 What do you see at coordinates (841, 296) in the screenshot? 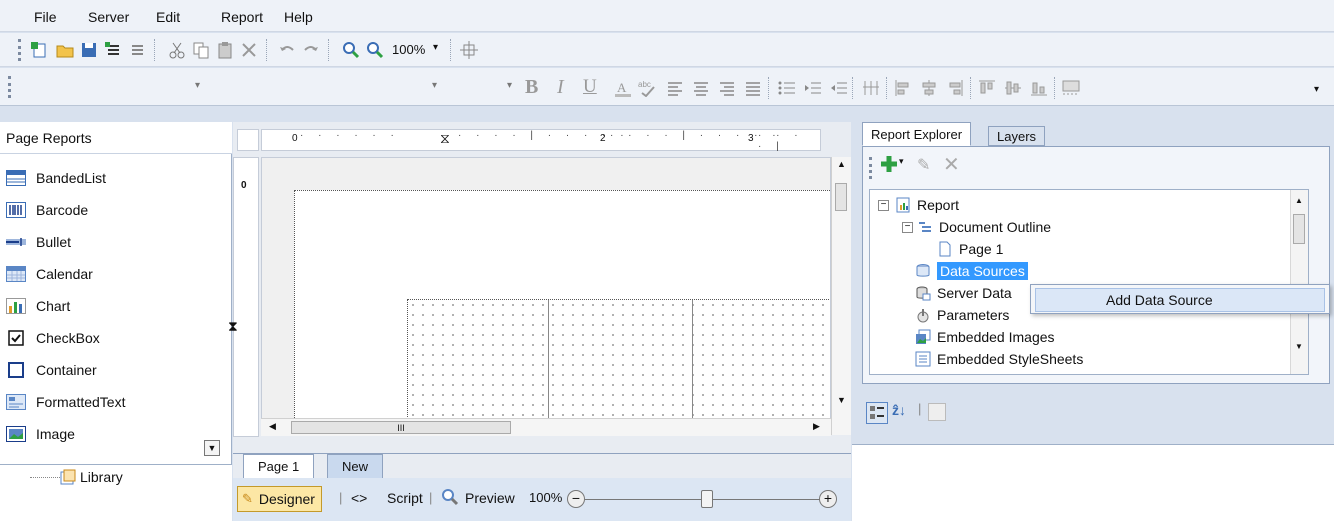
I see `canvas-vertical-scrollbar: ▲ ▼` at bounding box center [841, 296].